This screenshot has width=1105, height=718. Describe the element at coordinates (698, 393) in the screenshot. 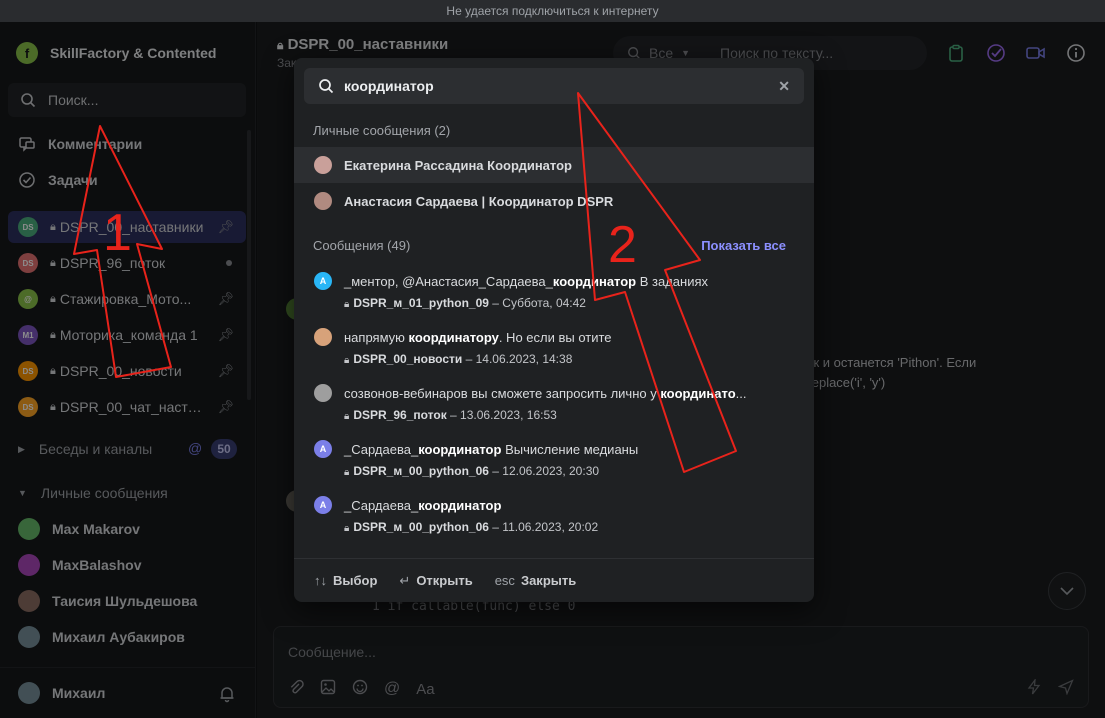

I see `snippet-highlight: координато` at that location.